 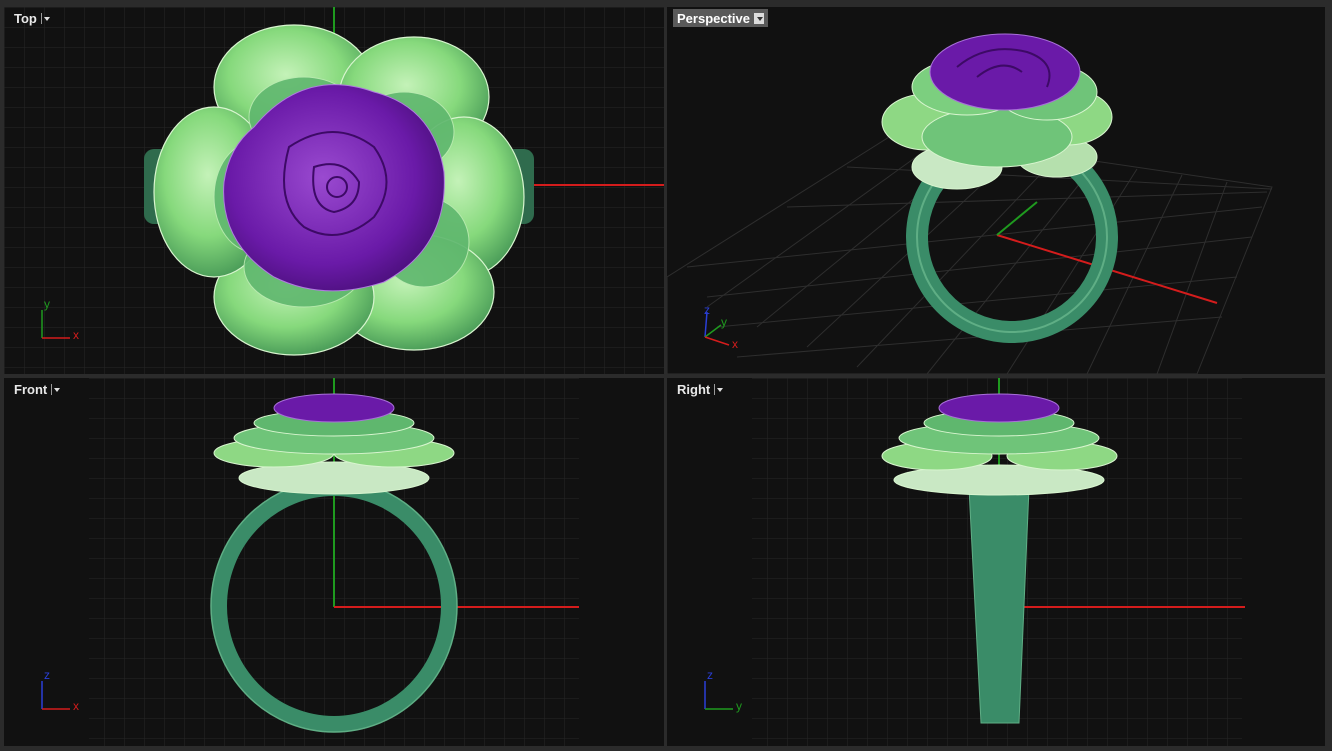 I want to click on viewport-right-name: Right, so click(x=694, y=389).